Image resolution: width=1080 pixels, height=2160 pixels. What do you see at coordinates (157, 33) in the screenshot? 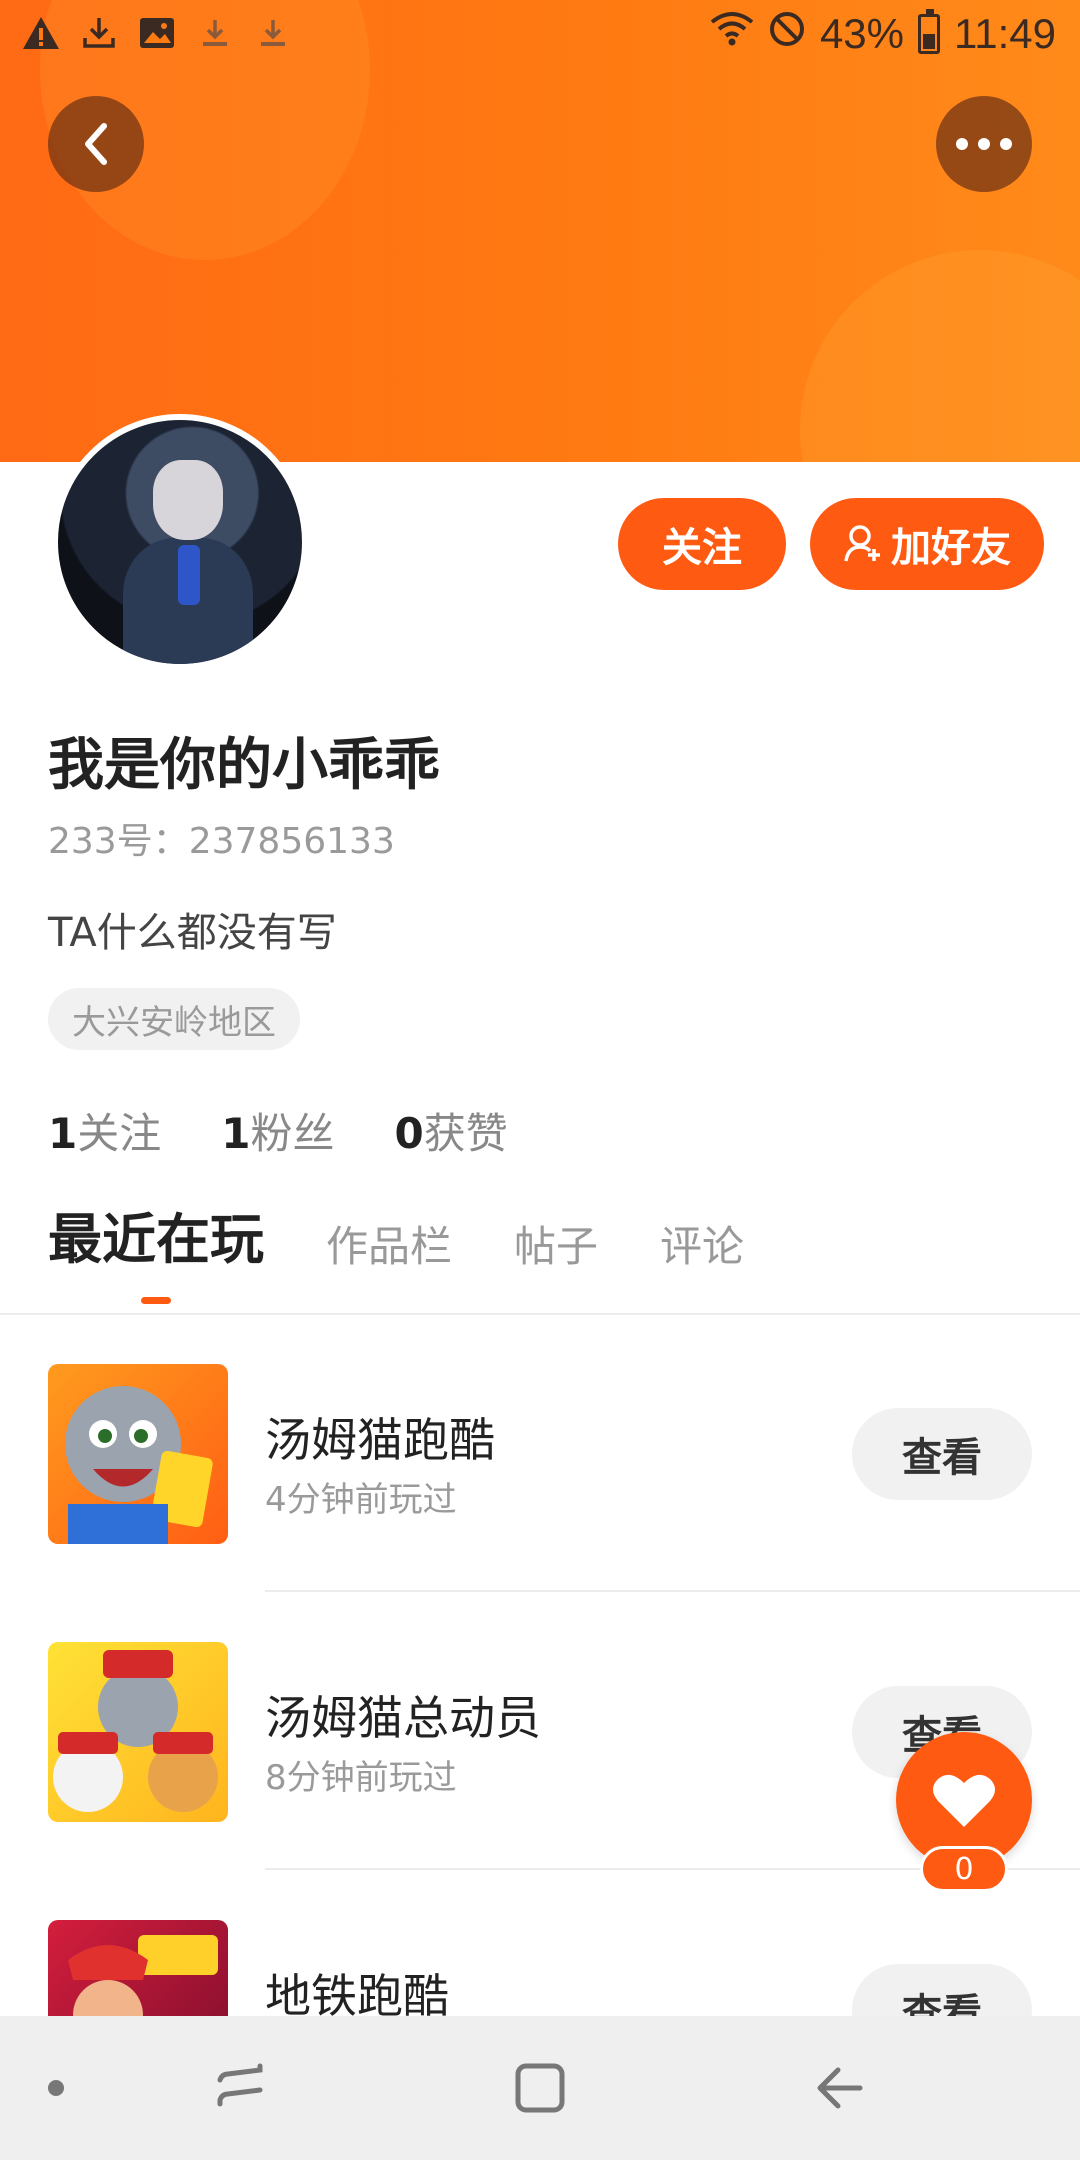
I see `image-icon` at bounding box center [157, 33].